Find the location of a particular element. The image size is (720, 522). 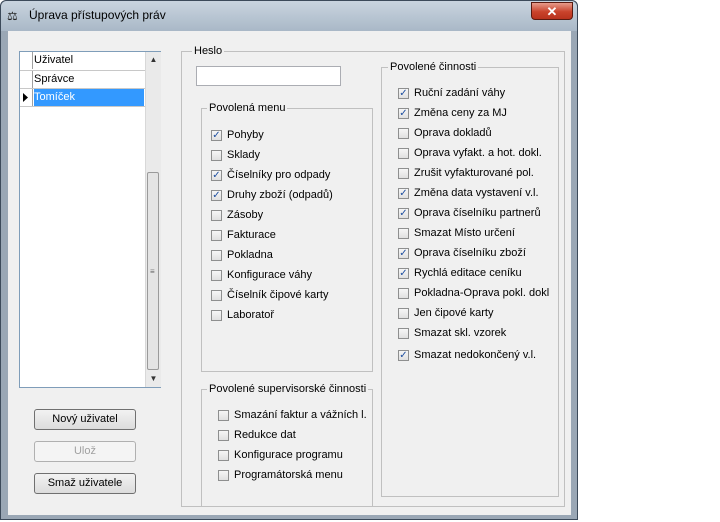

user-list-scrollbar: ▲ ≡ ▼ is located at coordinates (153, 219).